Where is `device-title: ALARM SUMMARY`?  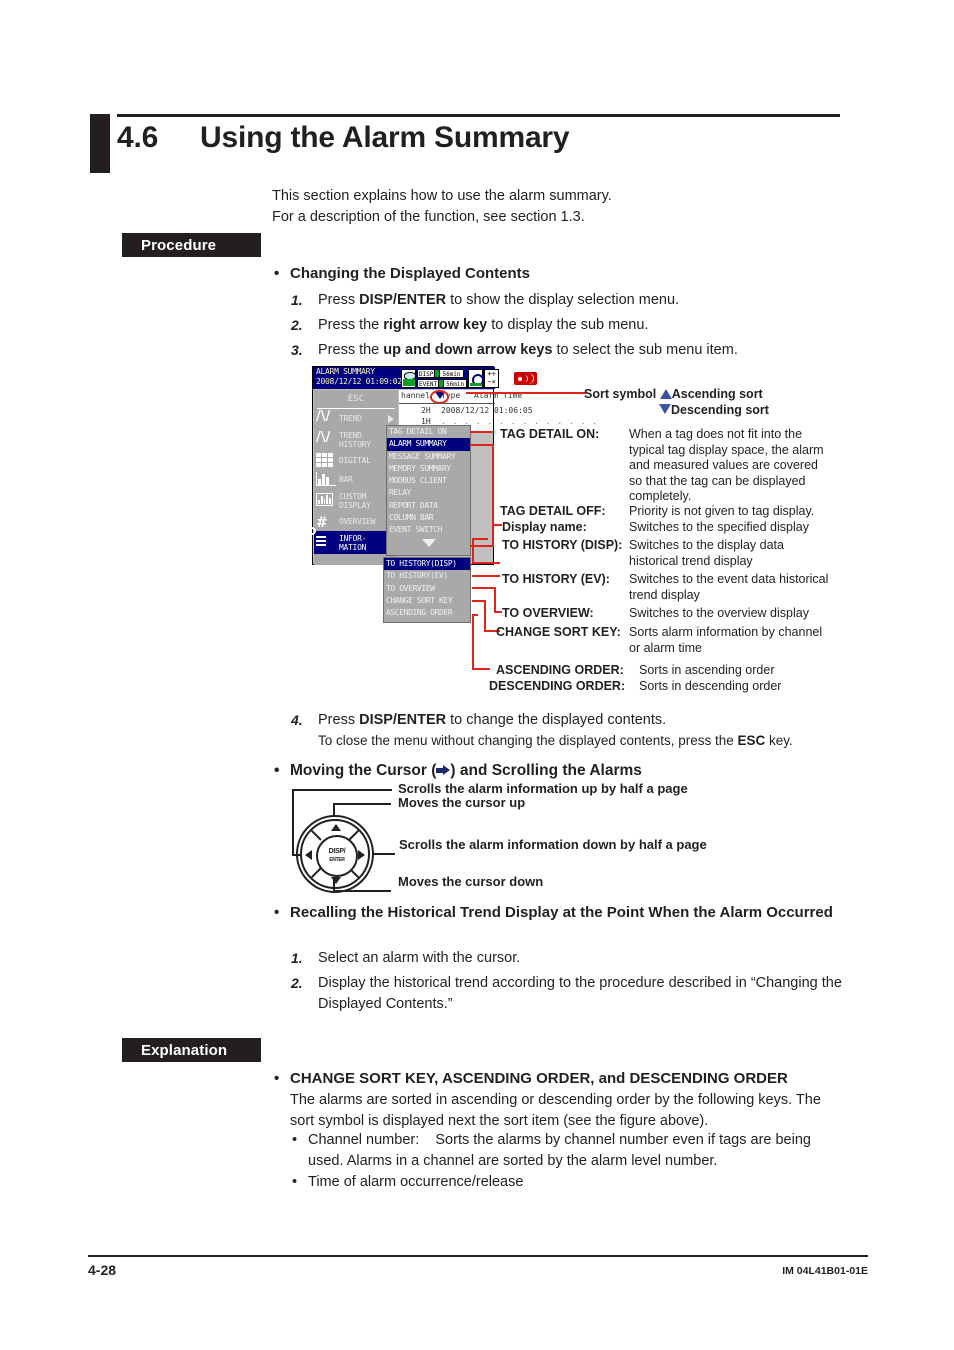 device-title: ALARM SUMMARY is located at coordinates (345, 371).